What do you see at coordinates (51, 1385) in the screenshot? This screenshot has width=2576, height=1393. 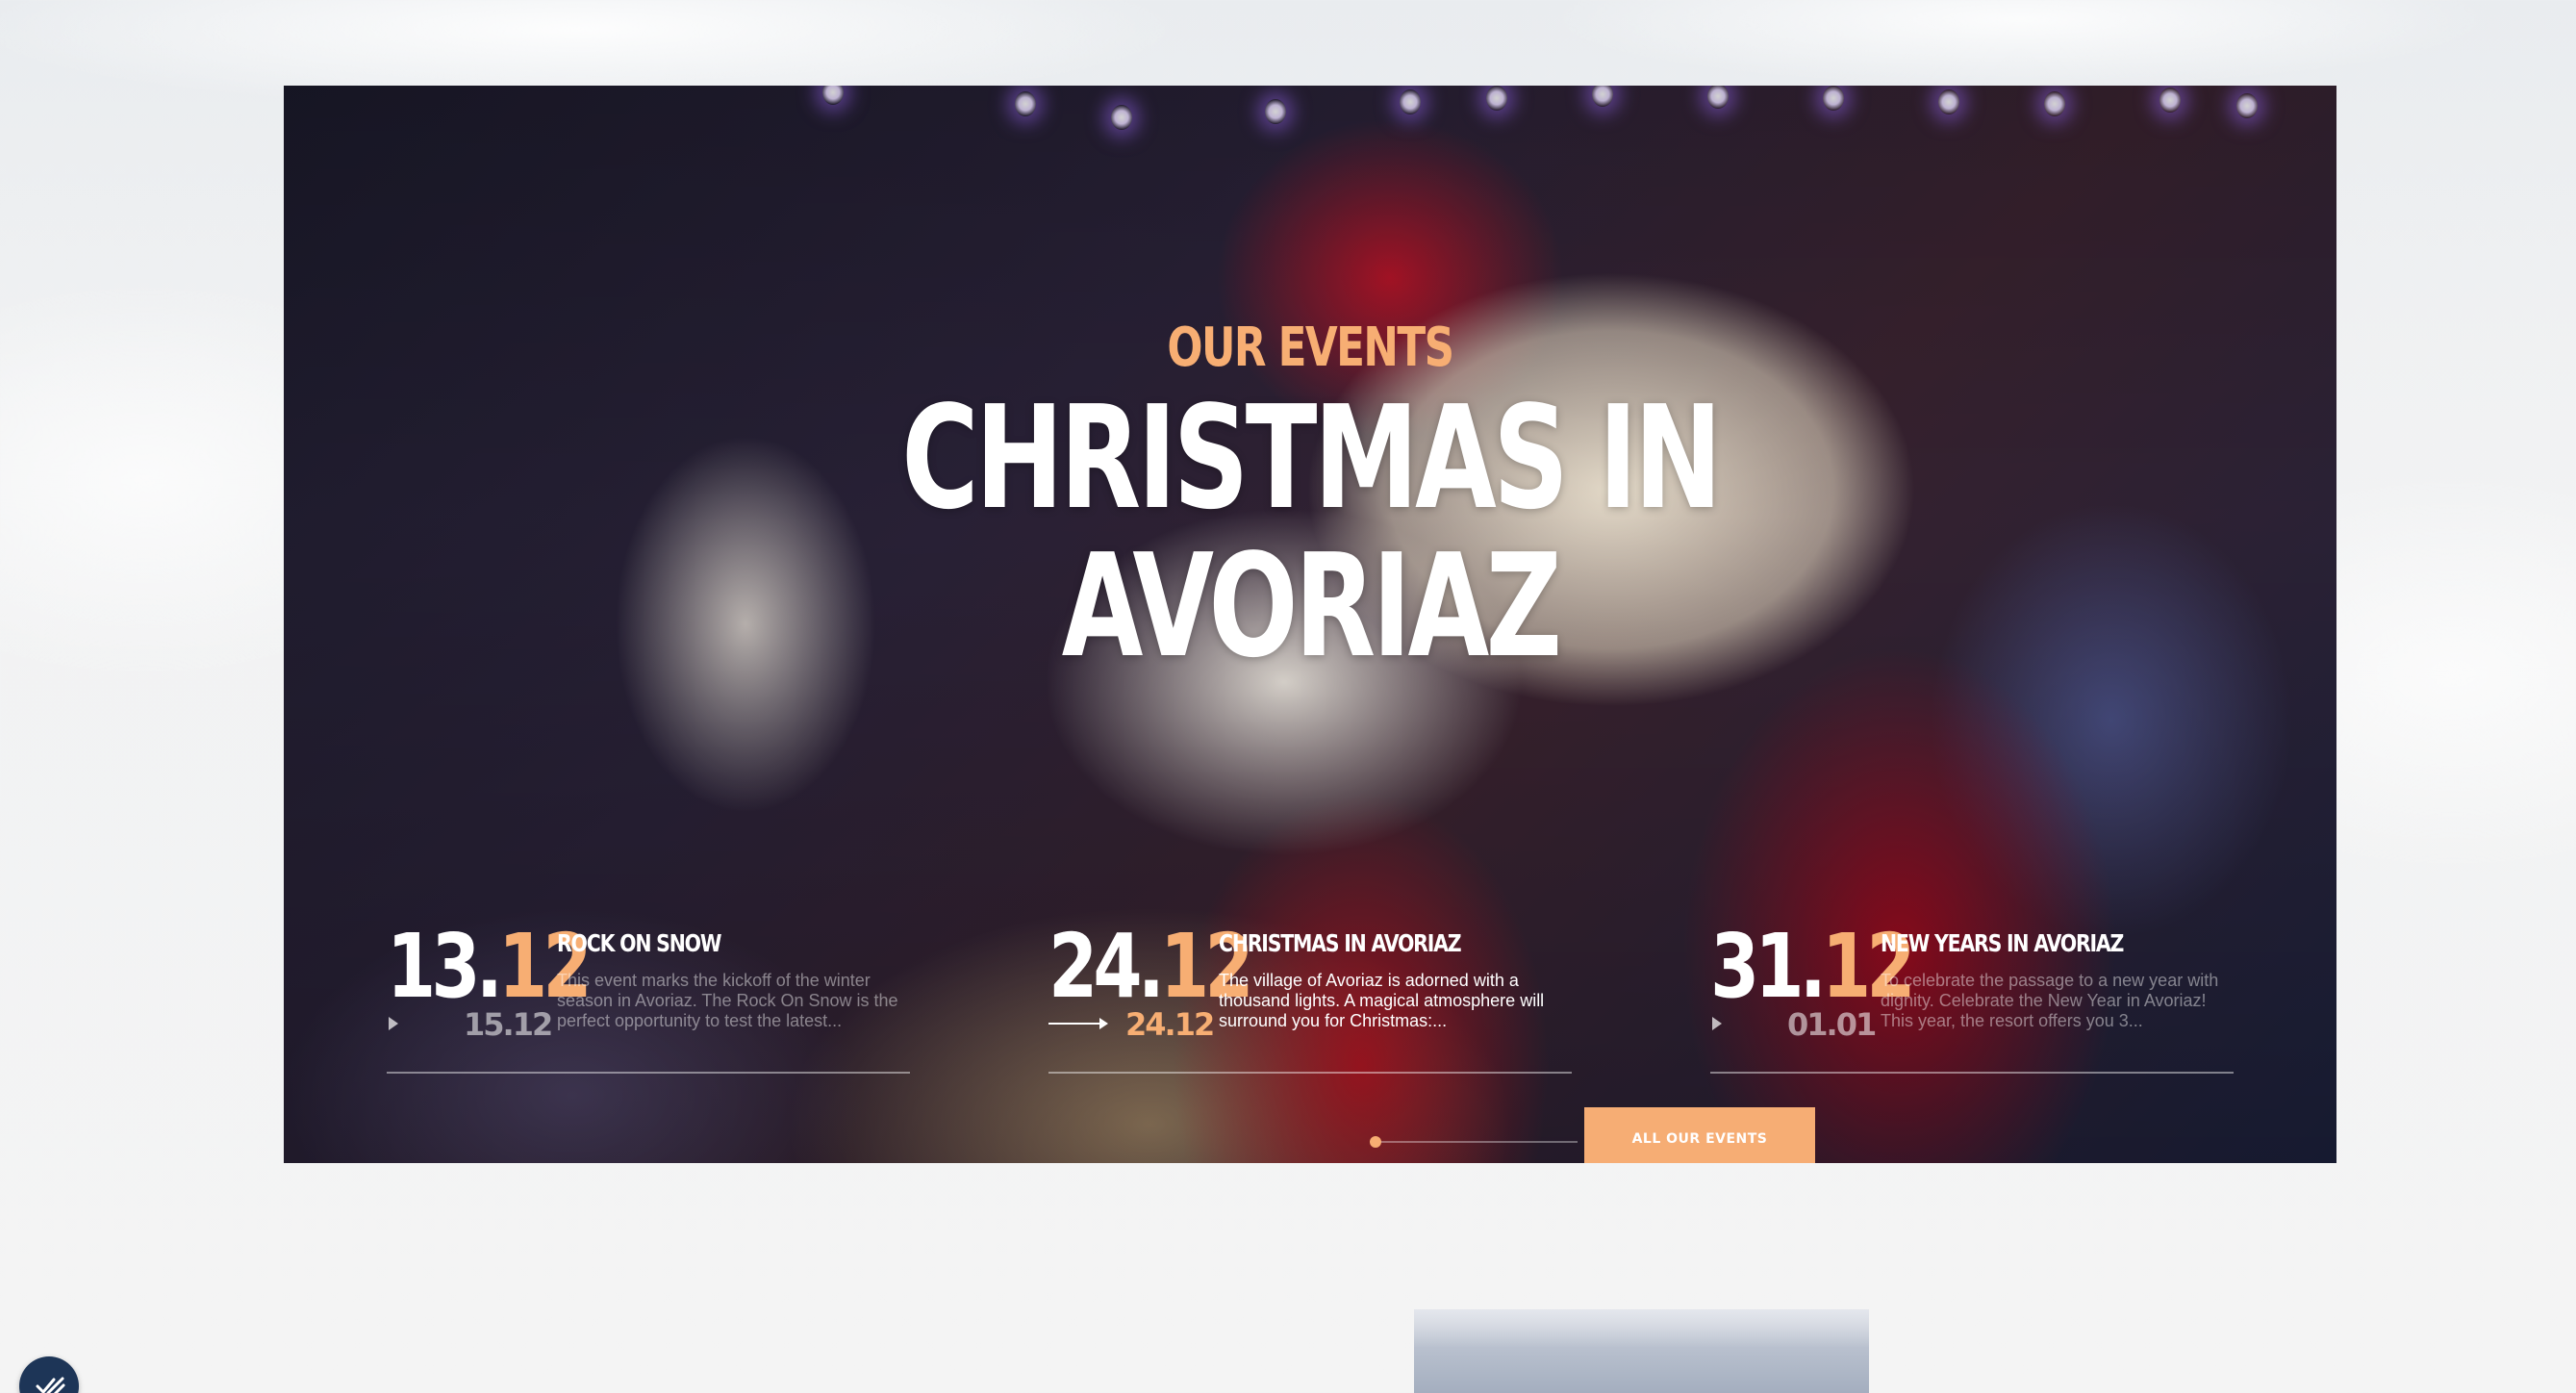 I see `check-list-icon` at bounding box center [51, 1385].